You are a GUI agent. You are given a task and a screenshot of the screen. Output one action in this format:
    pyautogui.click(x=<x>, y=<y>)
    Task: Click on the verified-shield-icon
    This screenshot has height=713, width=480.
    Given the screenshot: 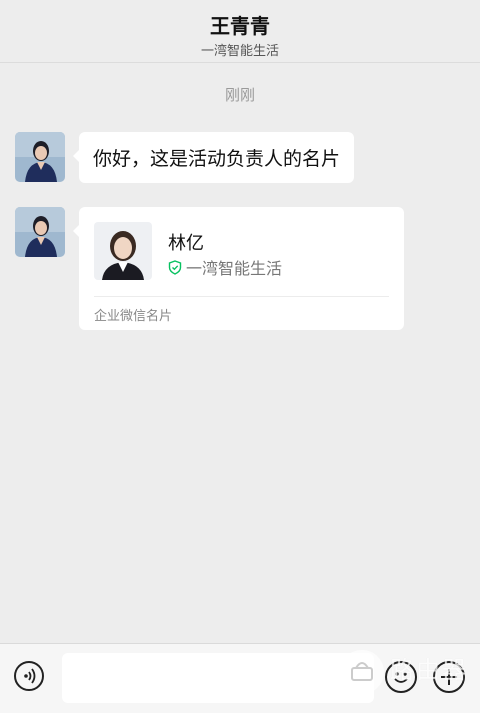 What is the action you would take?
    pyautogui.click(x=175, y=267)
    